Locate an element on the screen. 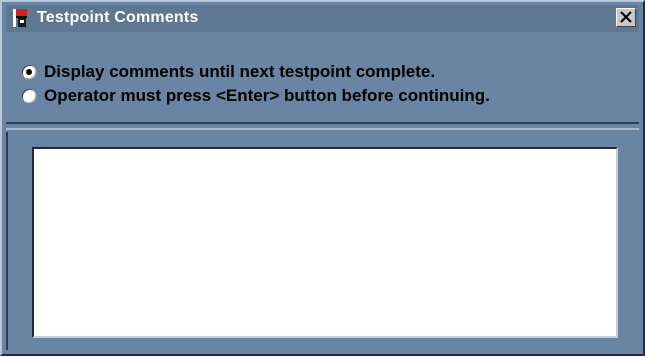 The image size is (645, 358). divider is located at coordinates (322, 129).